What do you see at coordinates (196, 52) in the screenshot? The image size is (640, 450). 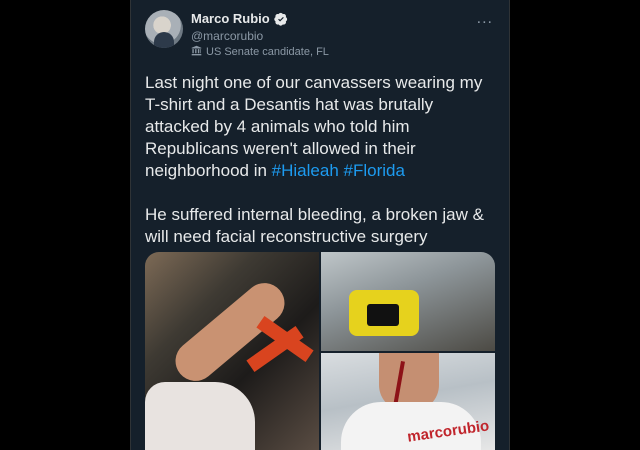 I see `government-building-icon` at bounding box center [196, 52].